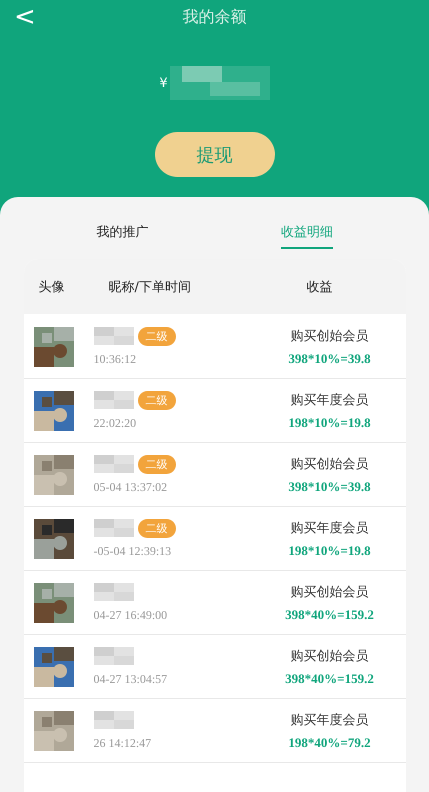  What do you see at coordinates (131, 615) in the screenshot?
I see `order-time: 04-27 16:49:00` at bounding box center [131, 615].